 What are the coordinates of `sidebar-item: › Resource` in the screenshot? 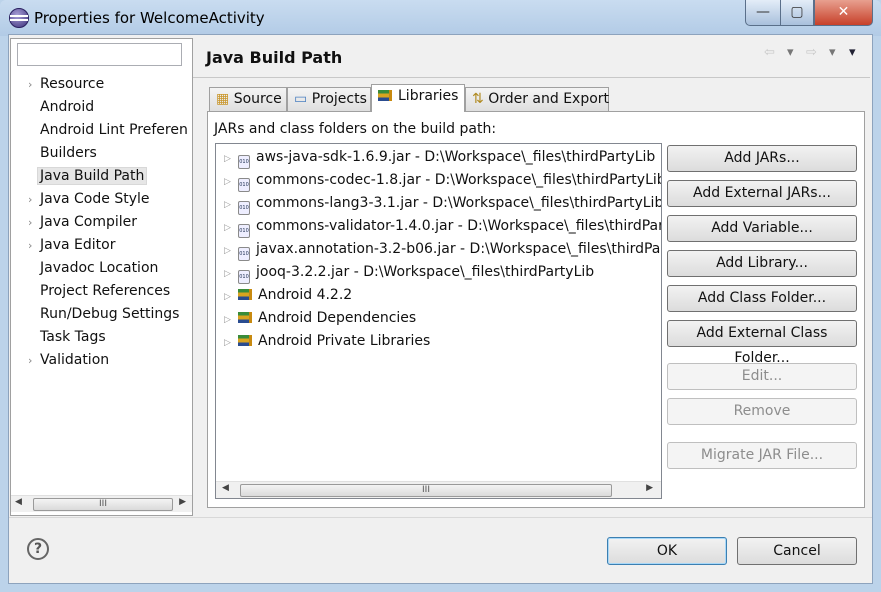 It's located at (66, 84).